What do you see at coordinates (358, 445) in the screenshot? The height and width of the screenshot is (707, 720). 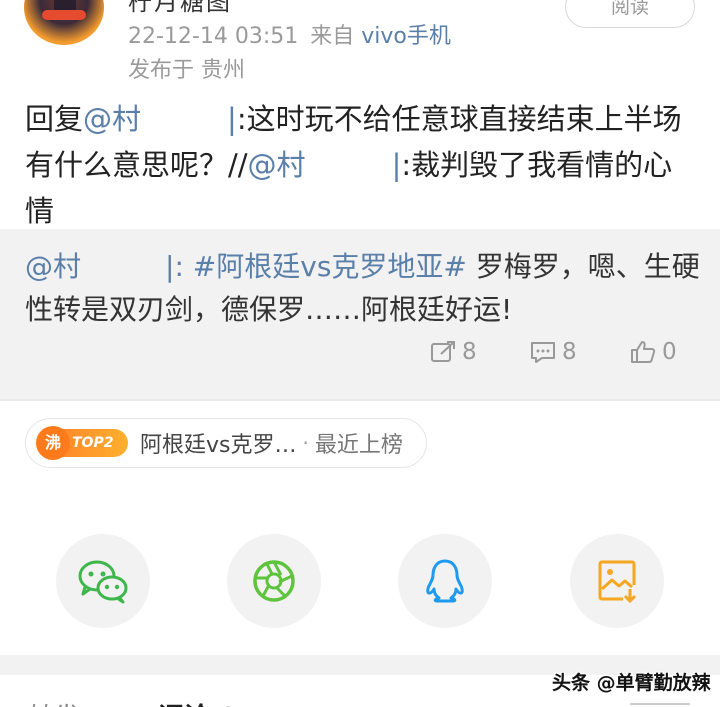 I see `topic-status: 最近上榜` at bounding box center [358, 445].